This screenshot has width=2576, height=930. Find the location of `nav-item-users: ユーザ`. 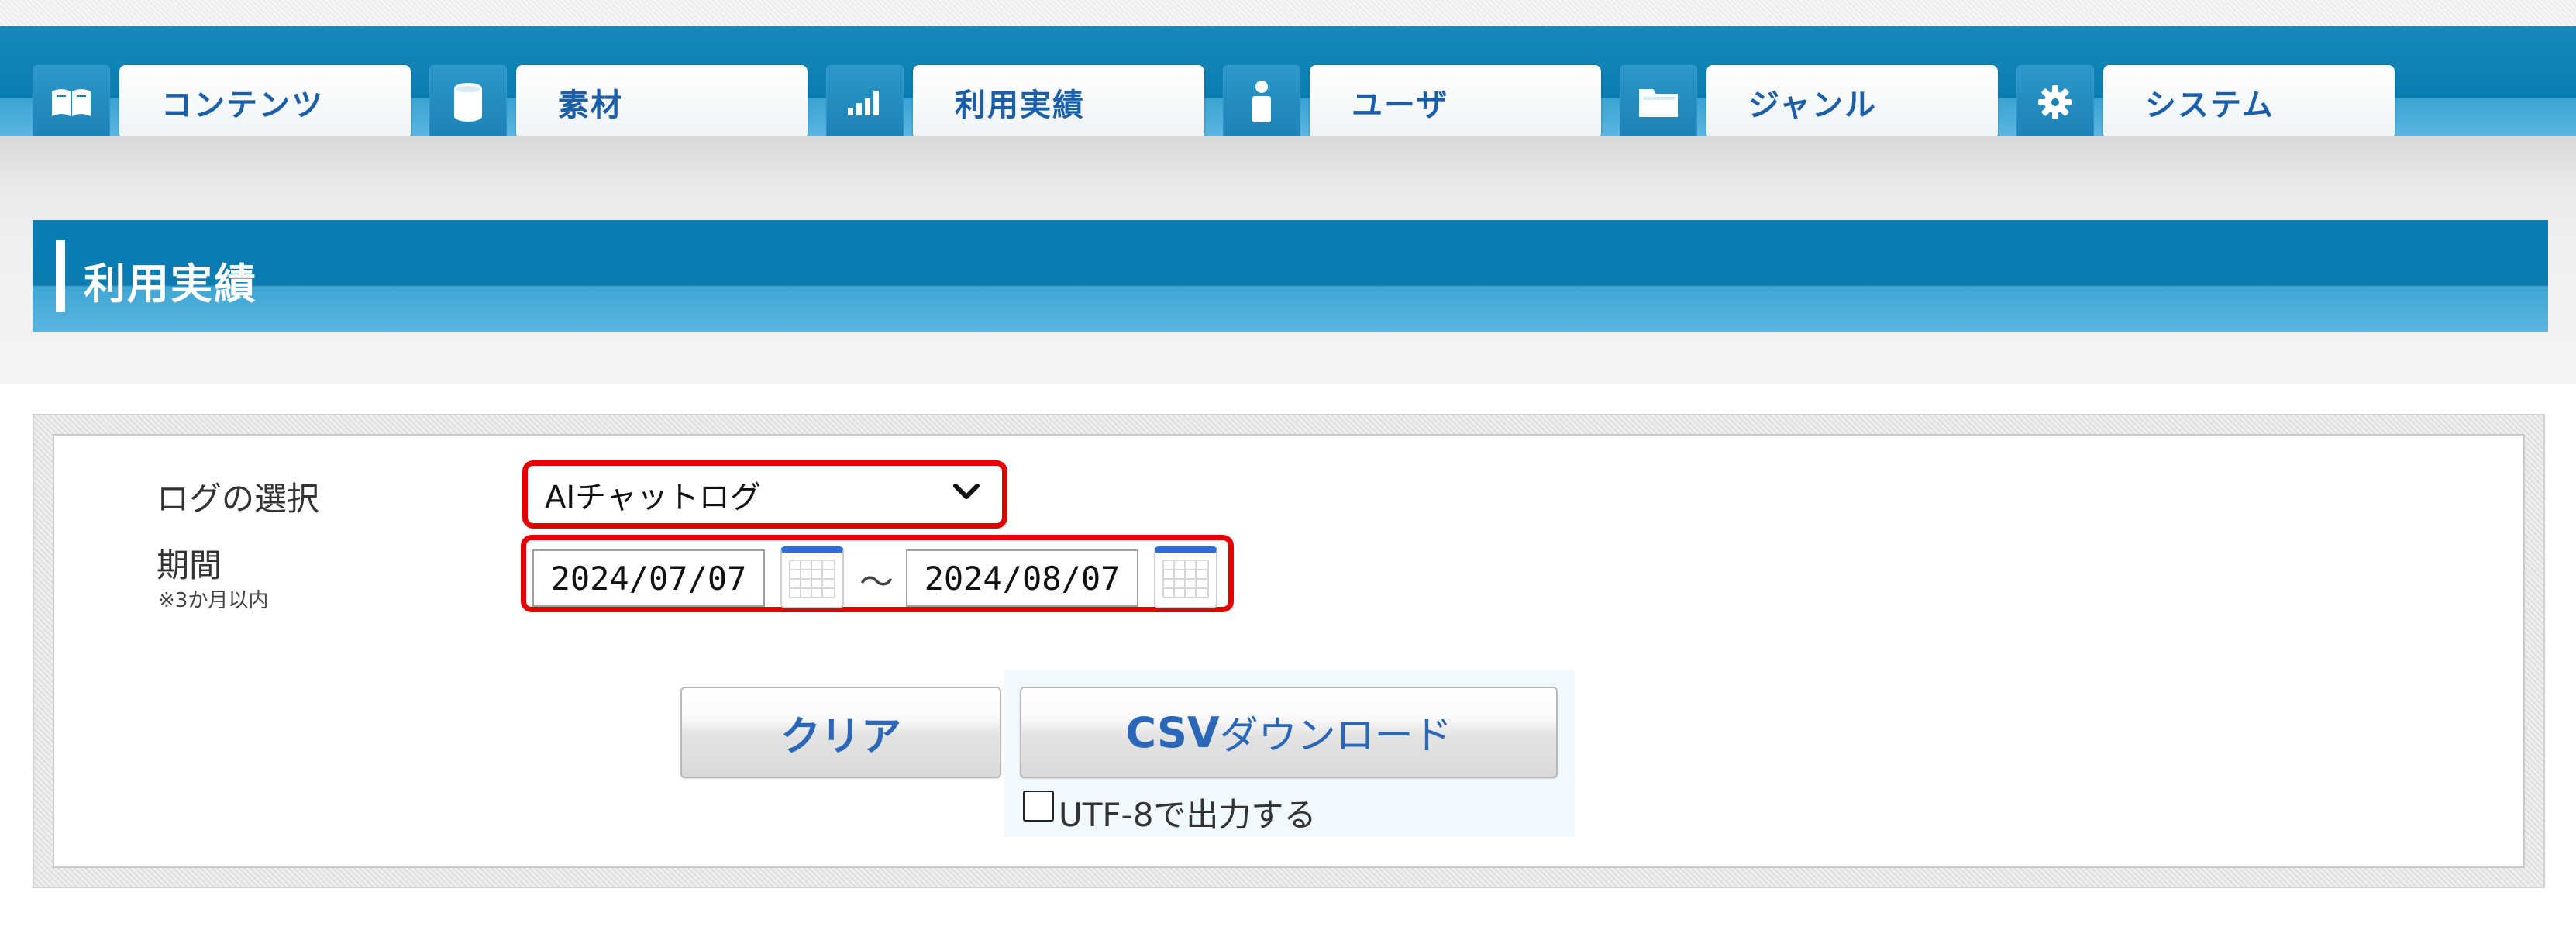

nav-item-users: ユーザ is located at coordinates (1413, 102).